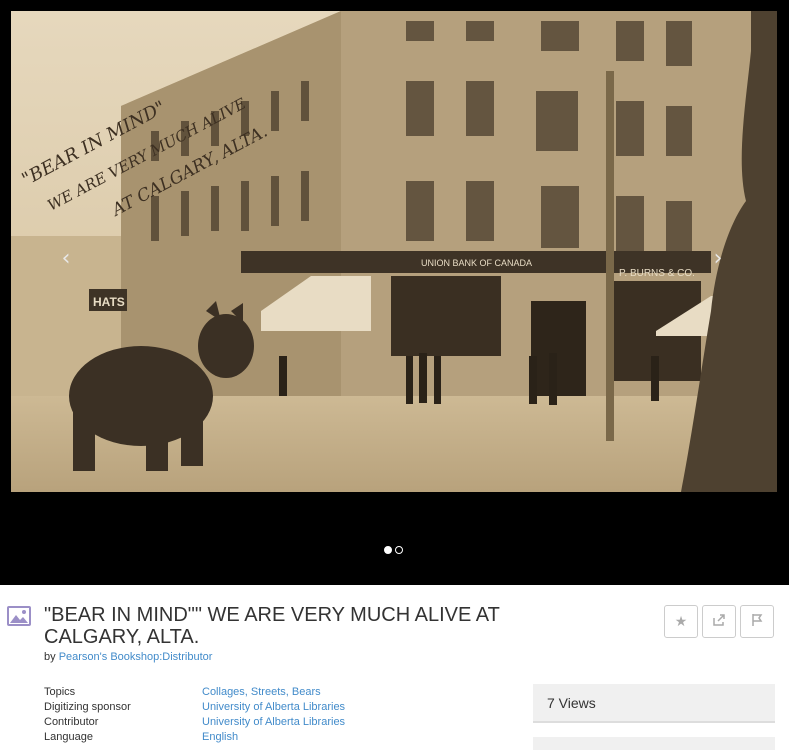  Describe the element at coordinates (71, 722) in the screenshot. I see `metadata-key: Contributor` at that location.